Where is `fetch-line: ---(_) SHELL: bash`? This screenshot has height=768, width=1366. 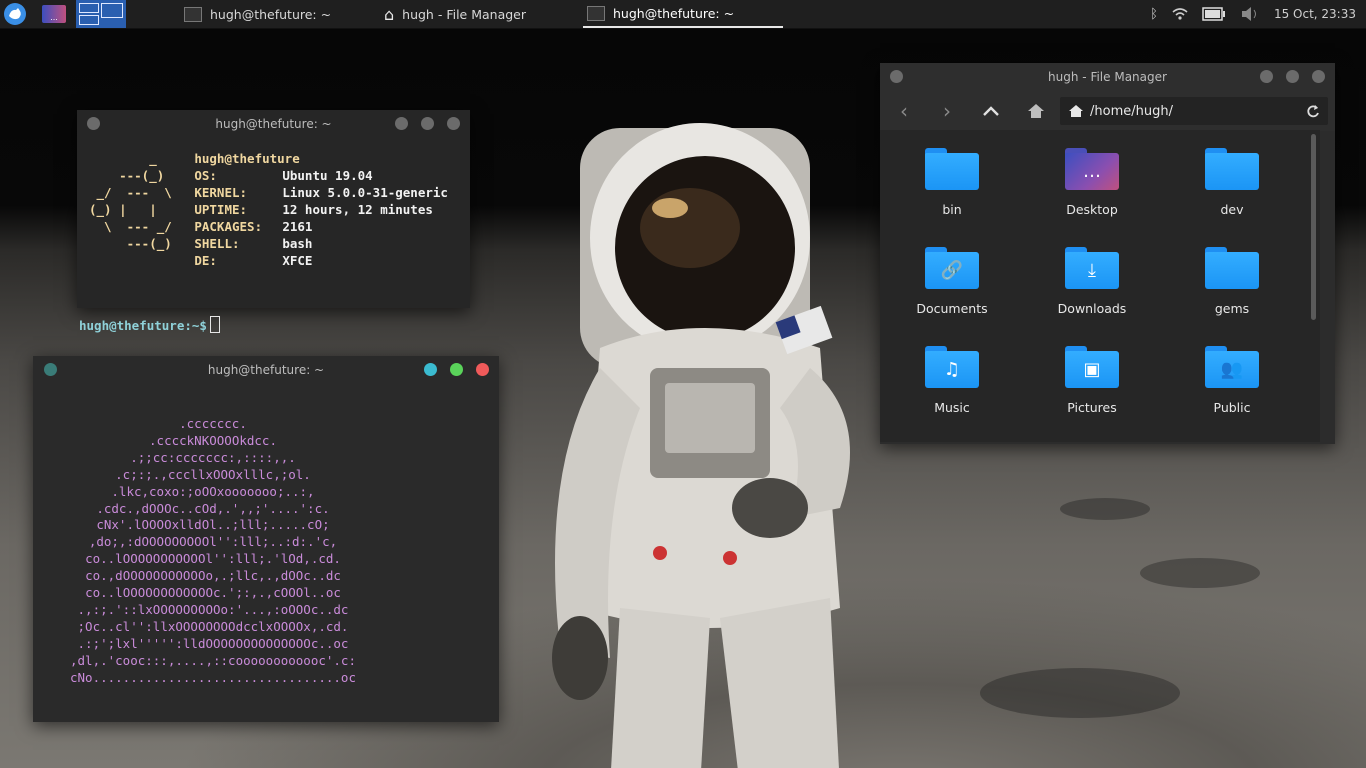
fetch-line: ---(_) SHELL: bash is located at coordinates (268, 243).